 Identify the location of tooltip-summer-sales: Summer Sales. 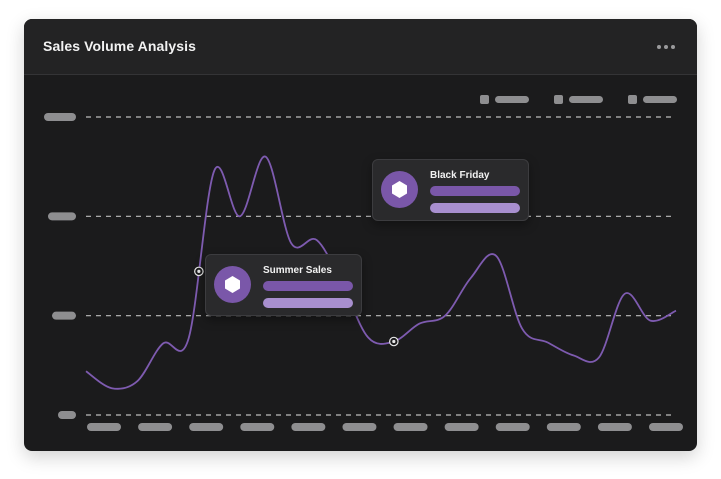
(283, 285).